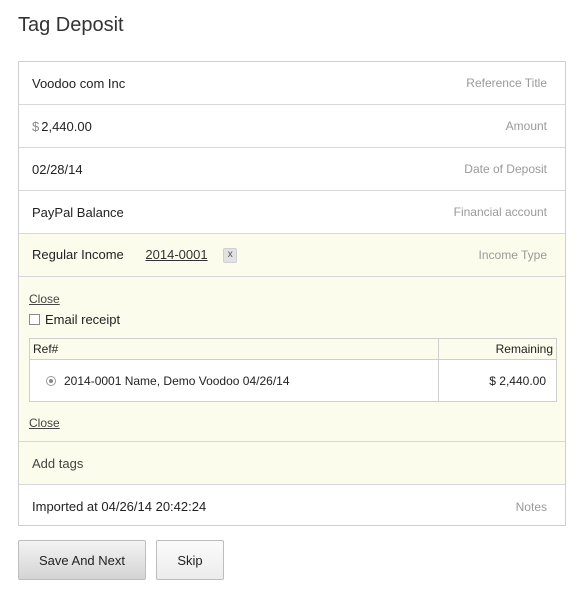 Image resolution: width=581 pixels, height=595 pixels. I want to click on tags-row: Add tags, so click(292, 463).